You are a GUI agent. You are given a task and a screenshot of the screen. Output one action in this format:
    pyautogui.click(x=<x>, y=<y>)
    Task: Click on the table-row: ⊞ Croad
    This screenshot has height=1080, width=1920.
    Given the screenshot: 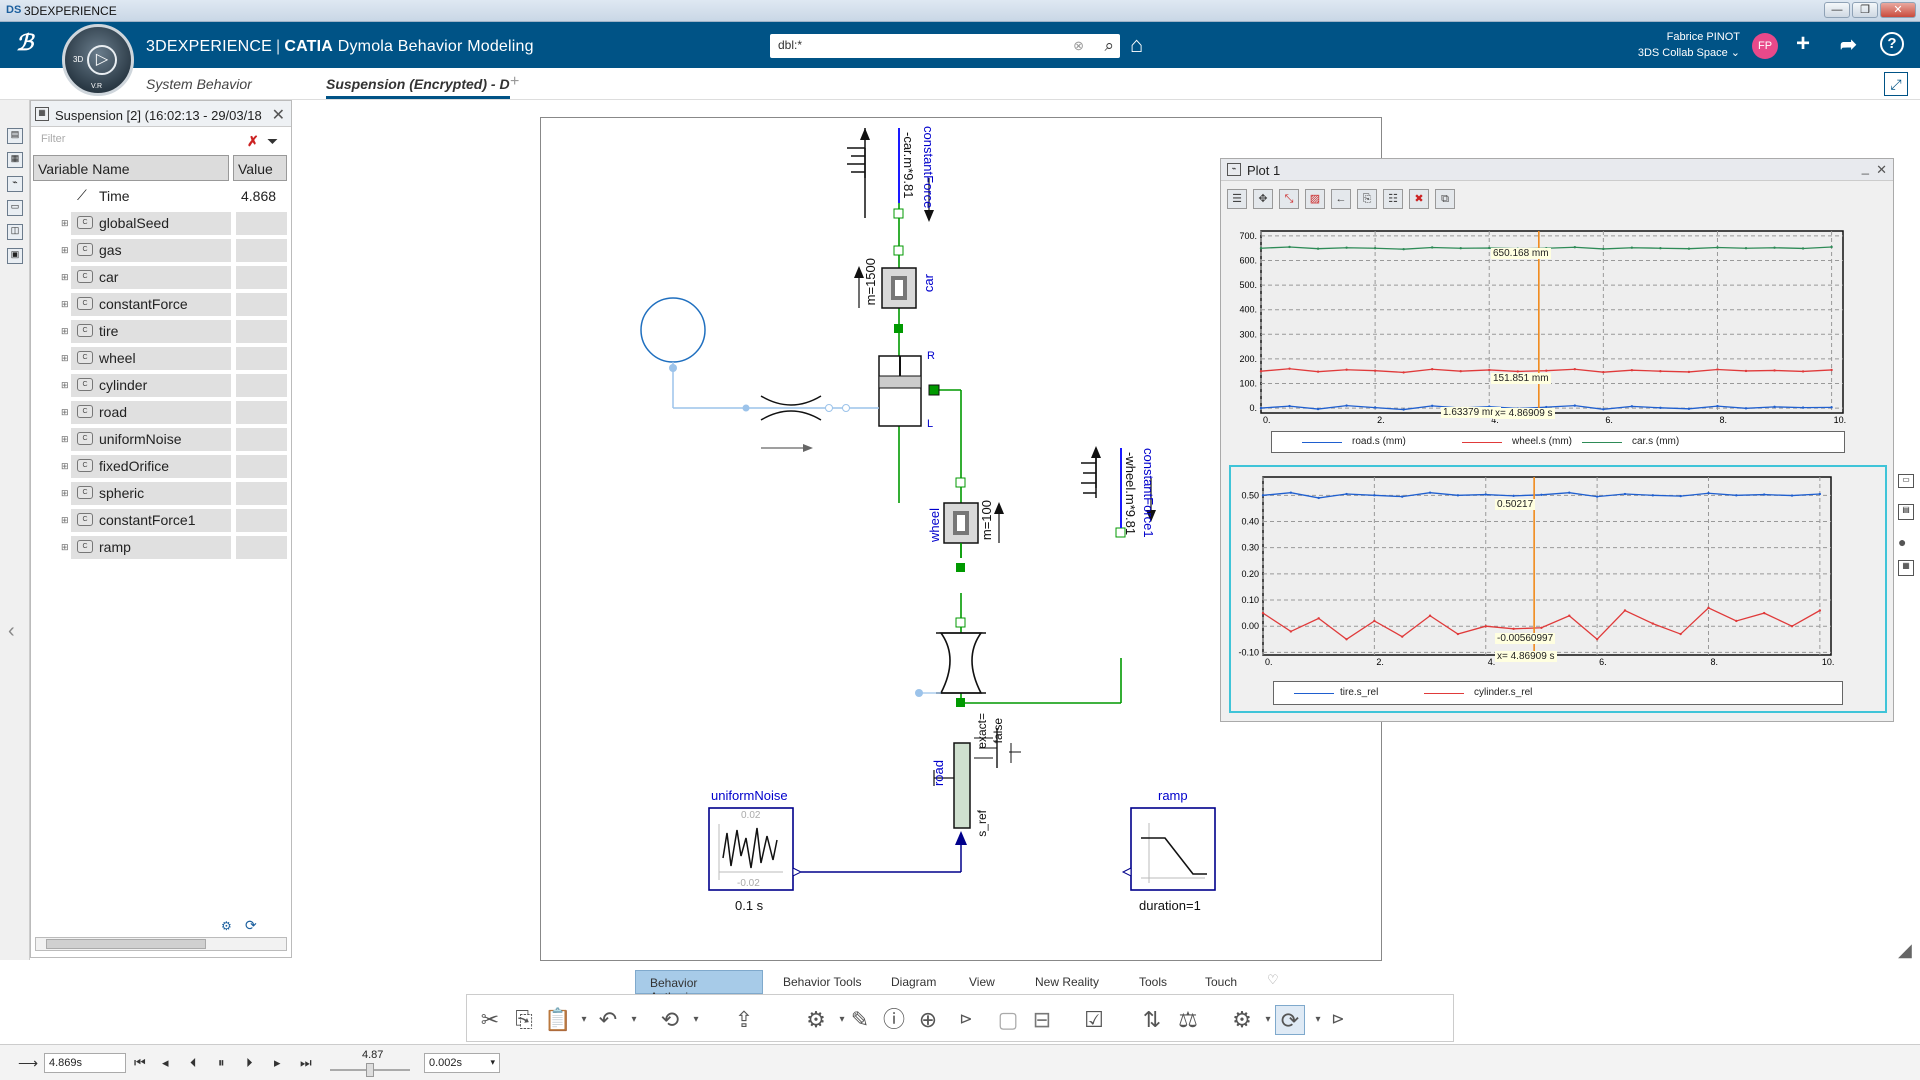 What is the action you would take?
    pyautogui.click(x=161, y=412)
    